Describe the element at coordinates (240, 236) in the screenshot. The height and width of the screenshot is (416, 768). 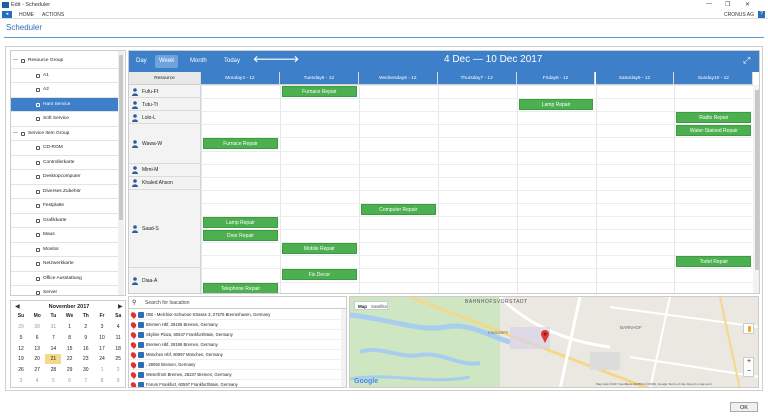
I see `scheduled-event: Door Repair` at that location.